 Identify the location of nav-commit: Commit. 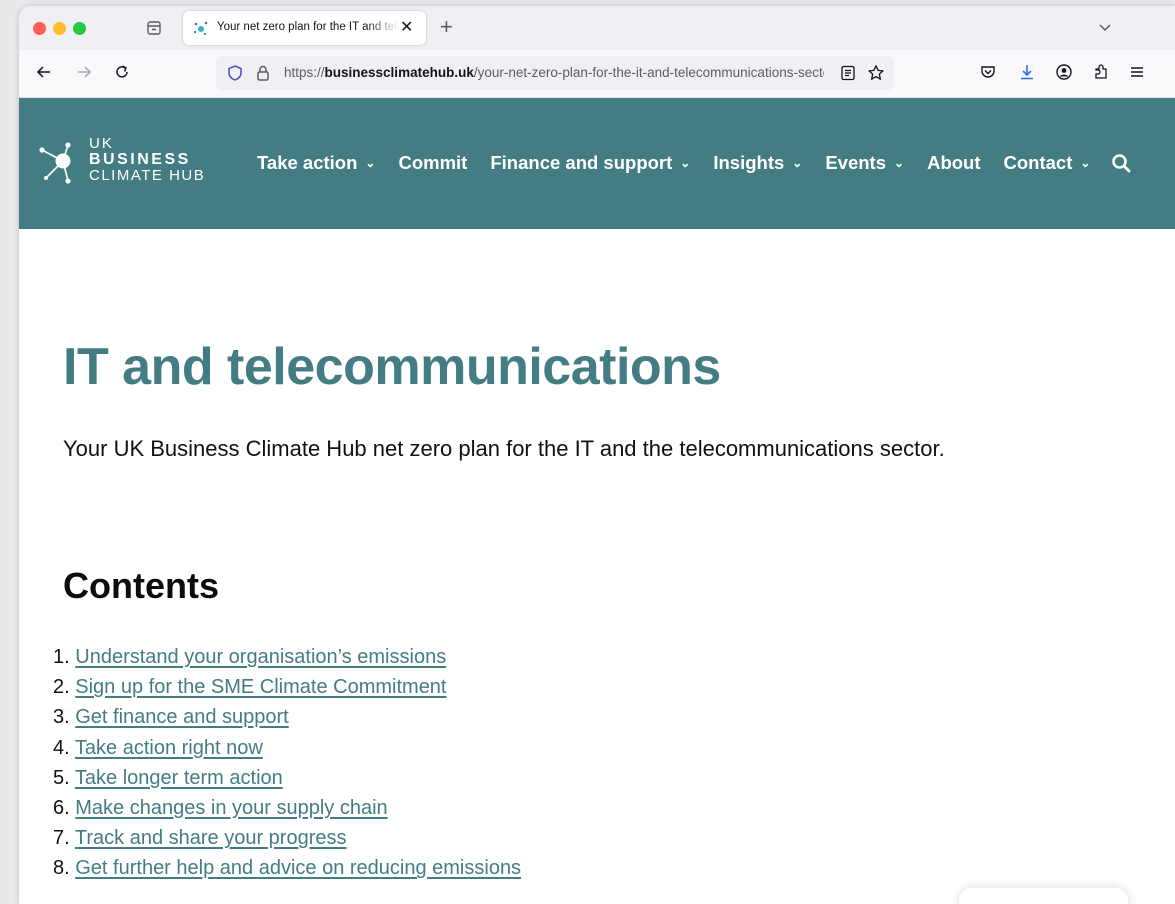
(432, 163).